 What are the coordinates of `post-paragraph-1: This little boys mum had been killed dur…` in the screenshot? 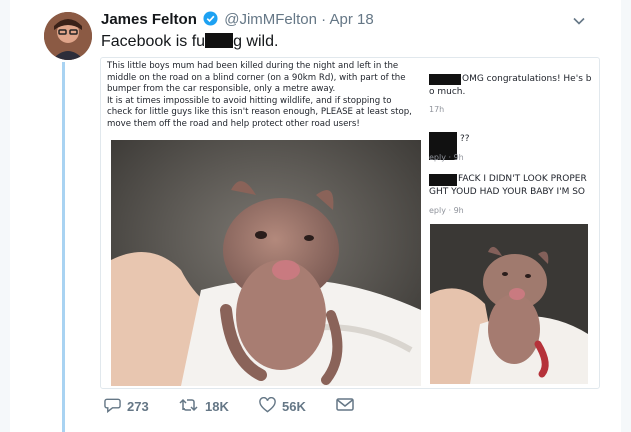 It's located at (256, 78).